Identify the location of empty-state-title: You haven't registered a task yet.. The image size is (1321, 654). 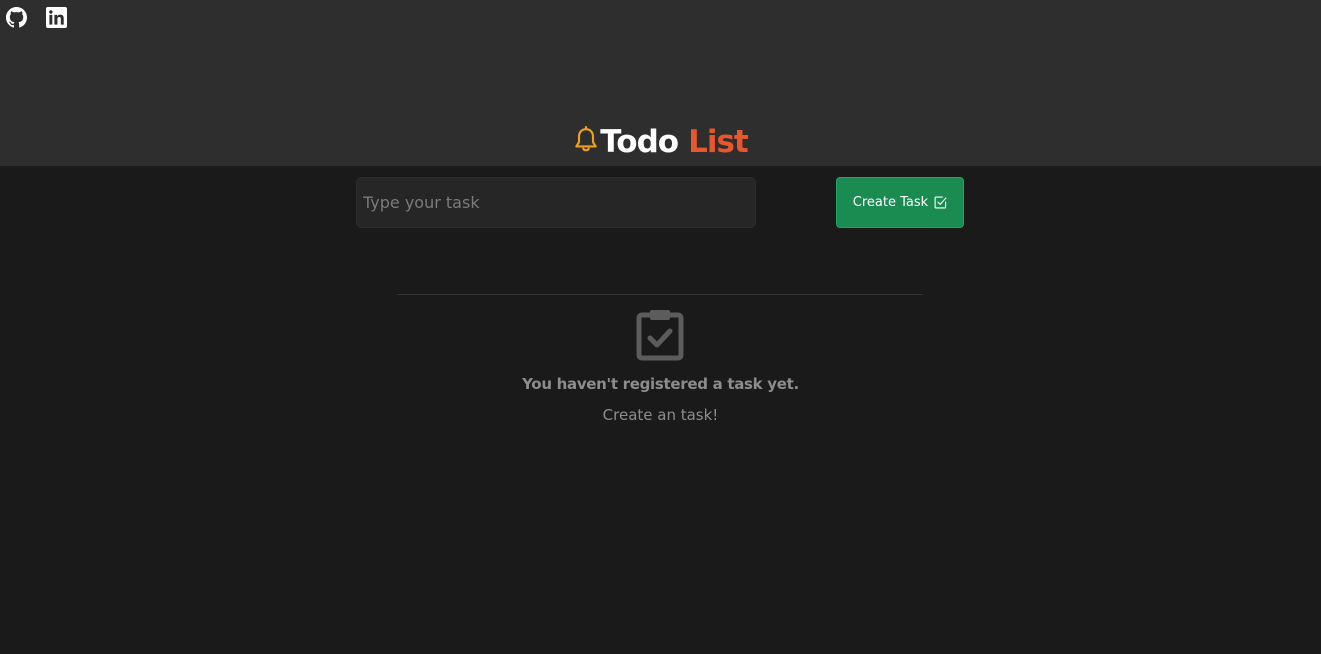
(660, 384).